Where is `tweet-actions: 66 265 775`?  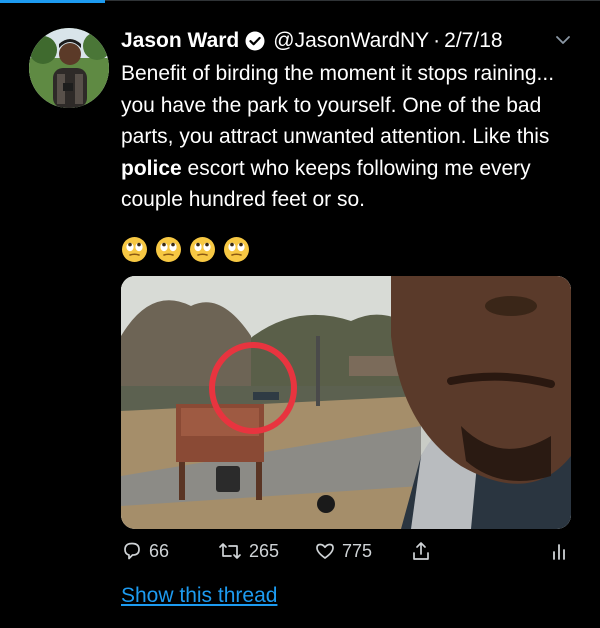
tweet-actions: 66 265 775 is located at coordinates (351, 554).